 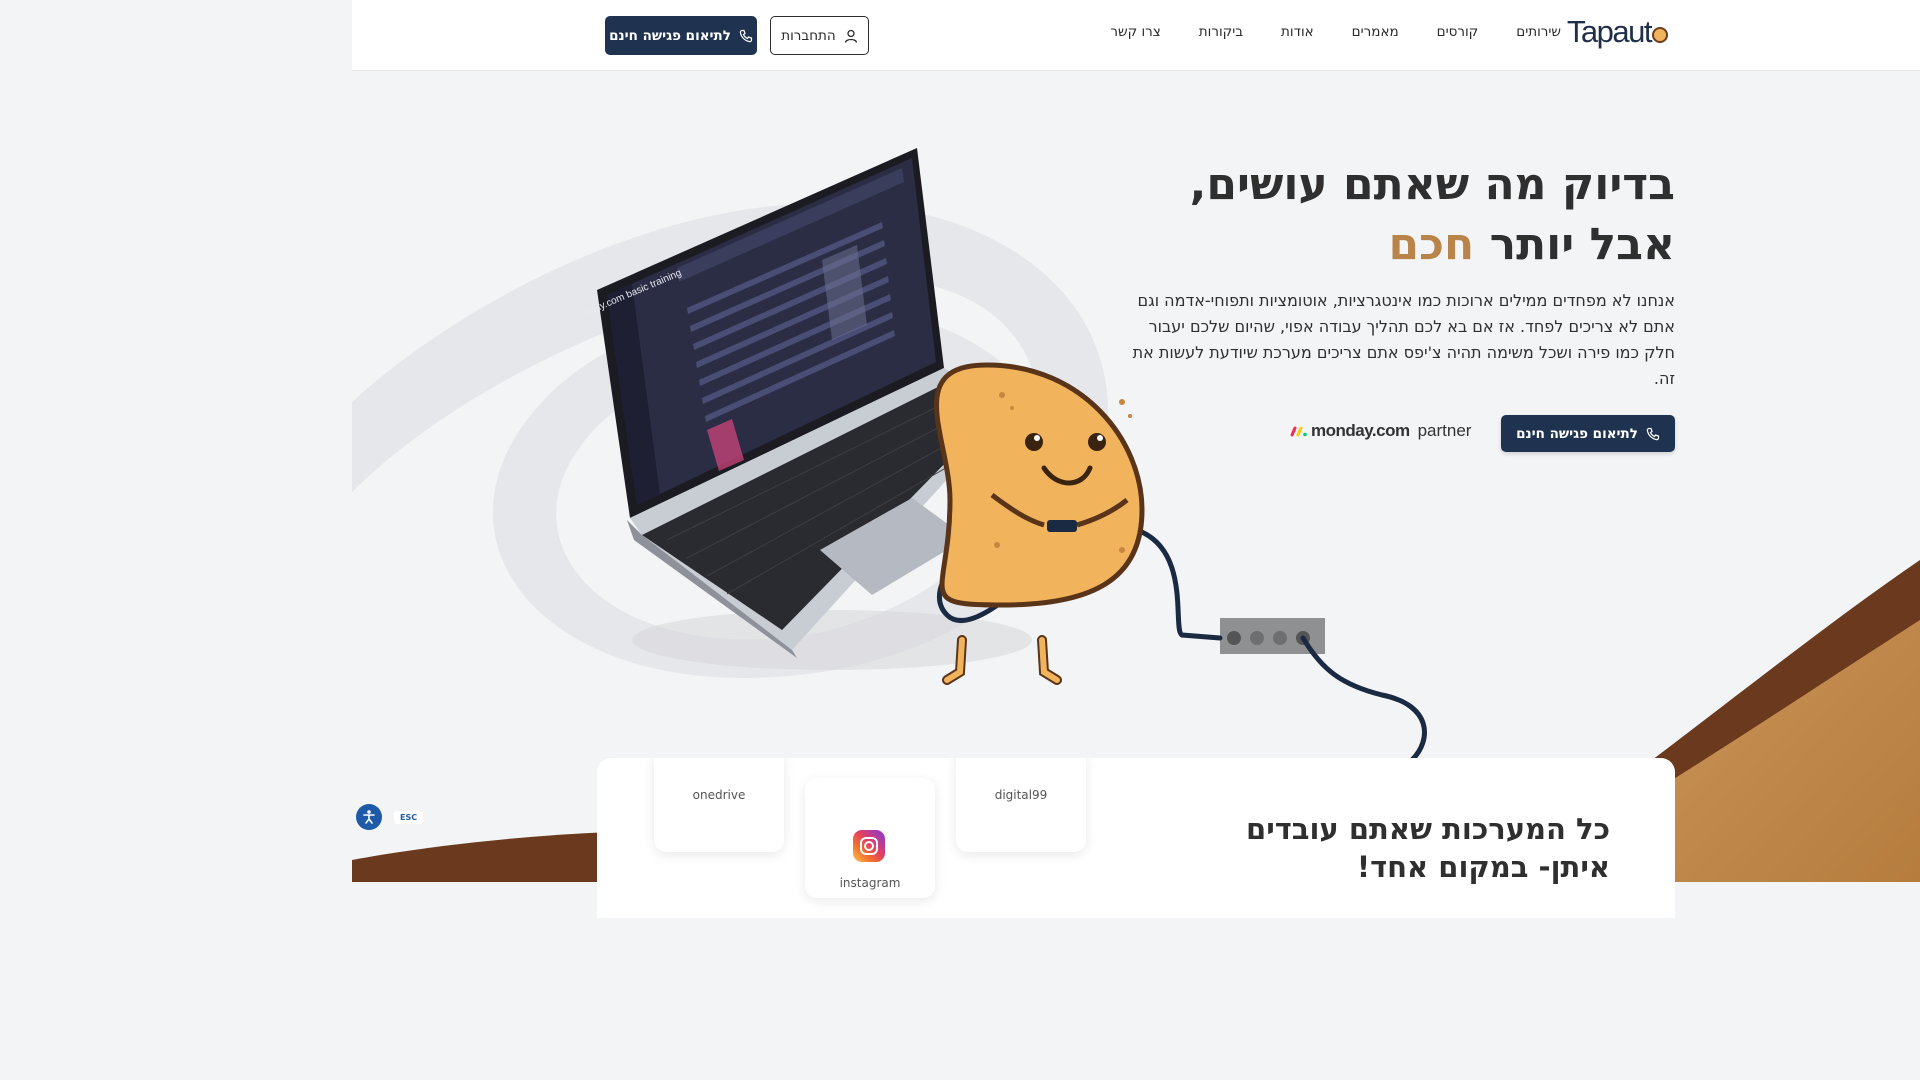 What do you see at coordinates (850, 36) in the screenshot?
I see `user-icon` at bounding box center [850, 36].